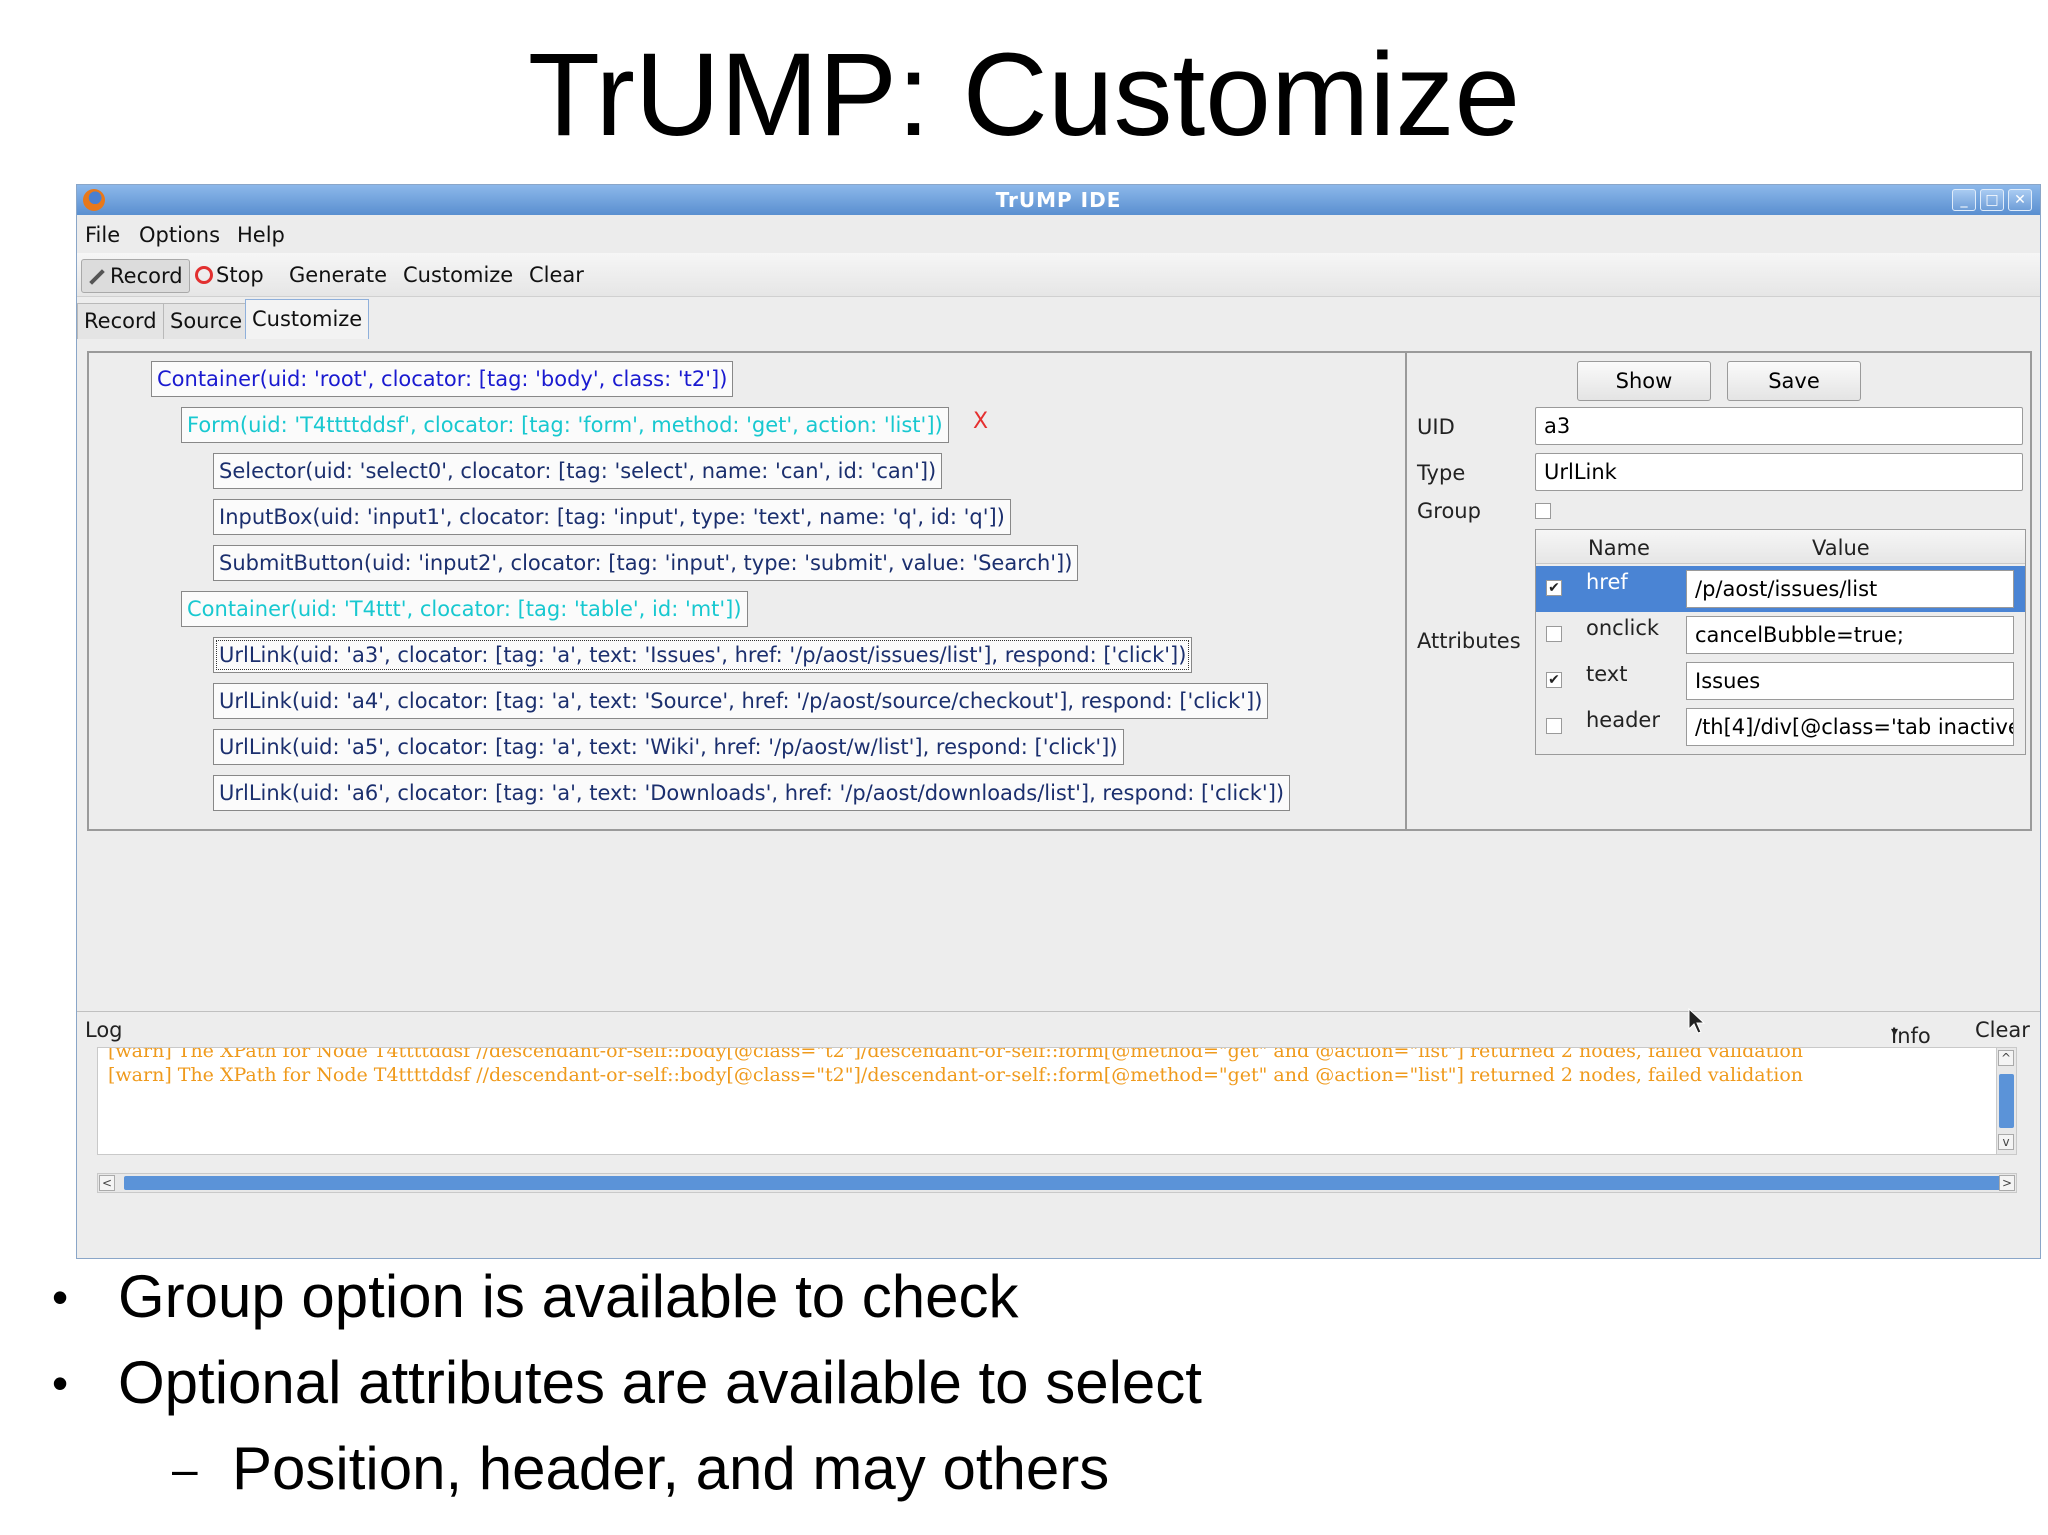  Describe the element at coordinates (146, 276) in the screenshot. I see `record-label: Record` at that location.